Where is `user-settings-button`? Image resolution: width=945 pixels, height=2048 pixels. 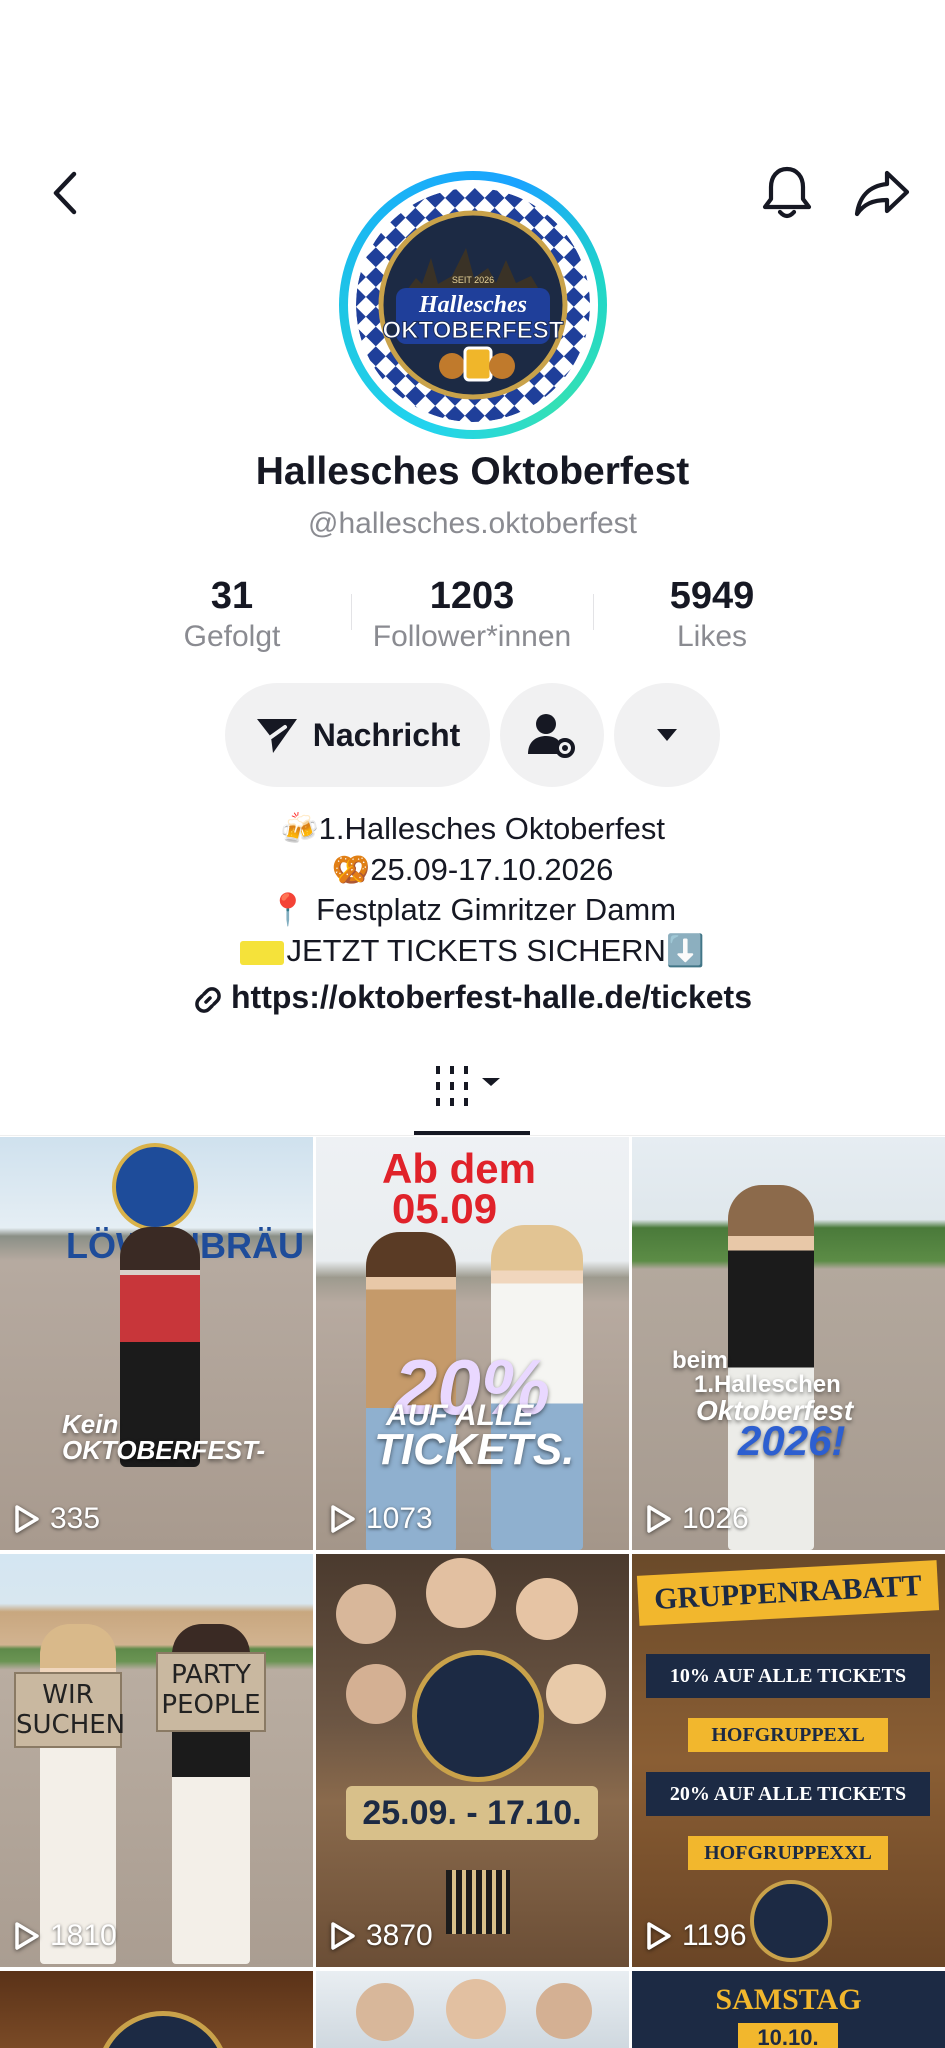
user-settings-button is located at coordinates (552, 735).